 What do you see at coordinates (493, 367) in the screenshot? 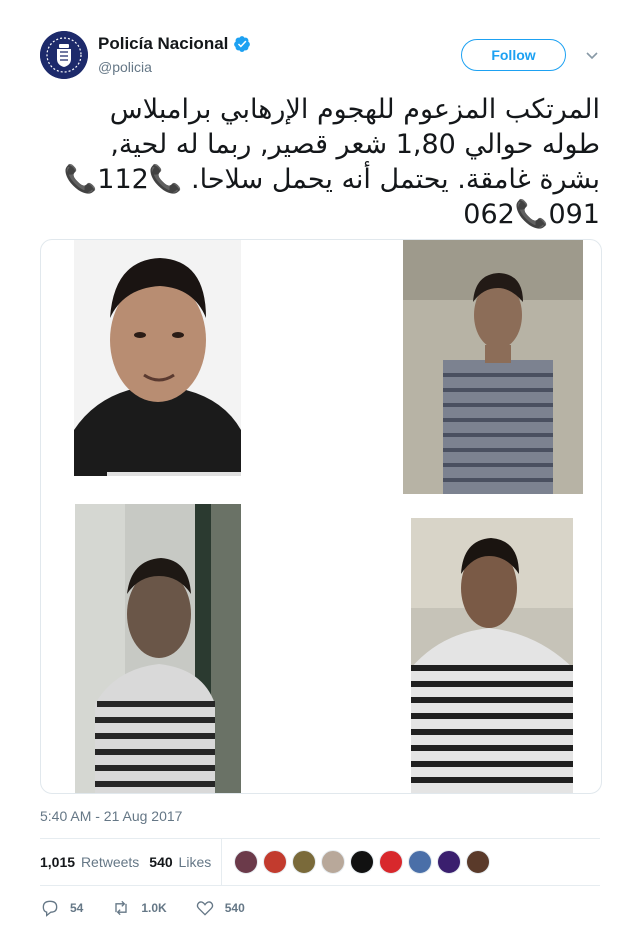
I see `suspect-cctv-photo` at bounding box center [493, 367].